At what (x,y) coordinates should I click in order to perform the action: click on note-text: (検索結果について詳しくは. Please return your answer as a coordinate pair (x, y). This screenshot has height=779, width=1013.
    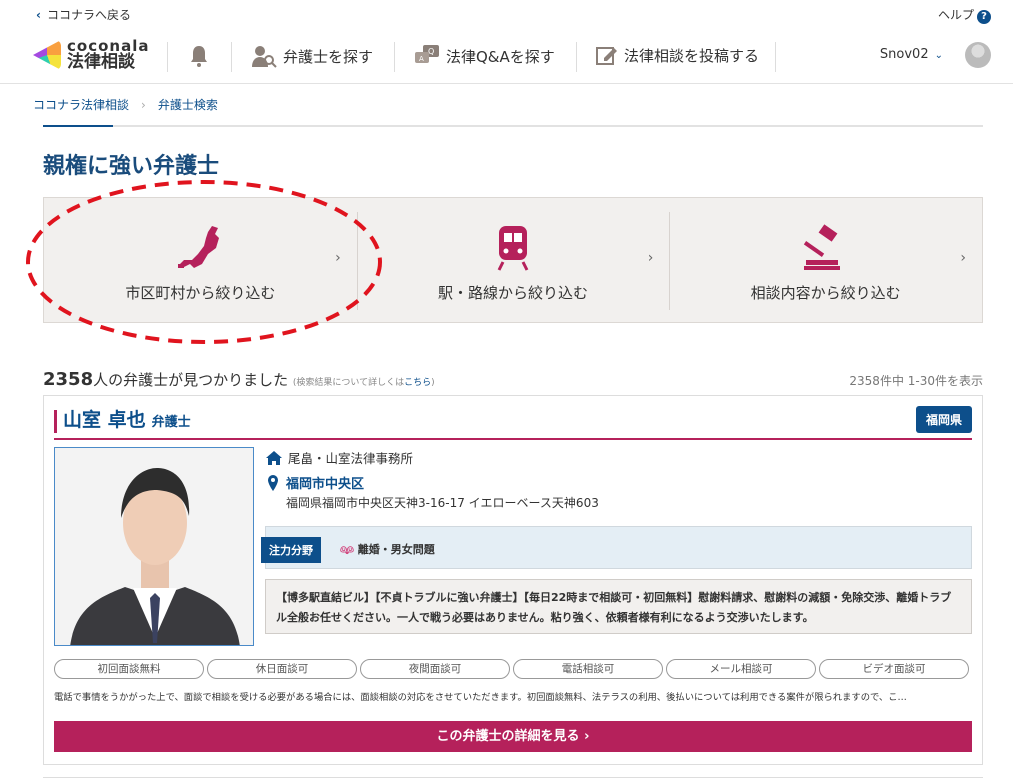
    Looking at the image, I should click on (348, 383).